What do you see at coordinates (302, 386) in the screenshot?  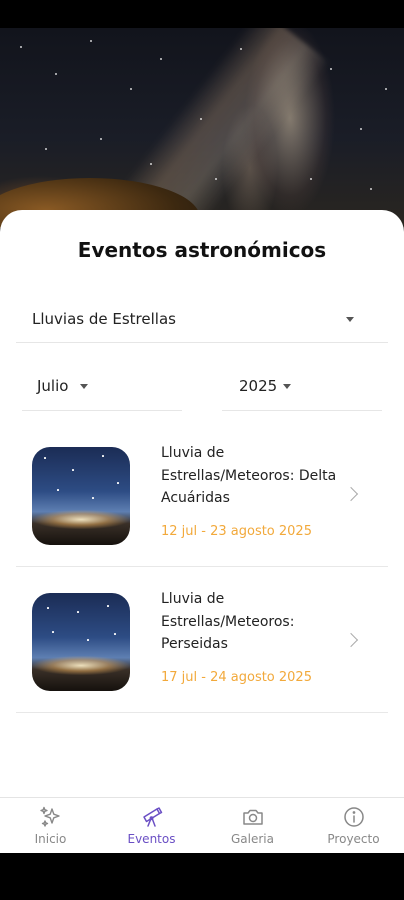 I see `year-select: 2025` at bounding box center [302, 386].